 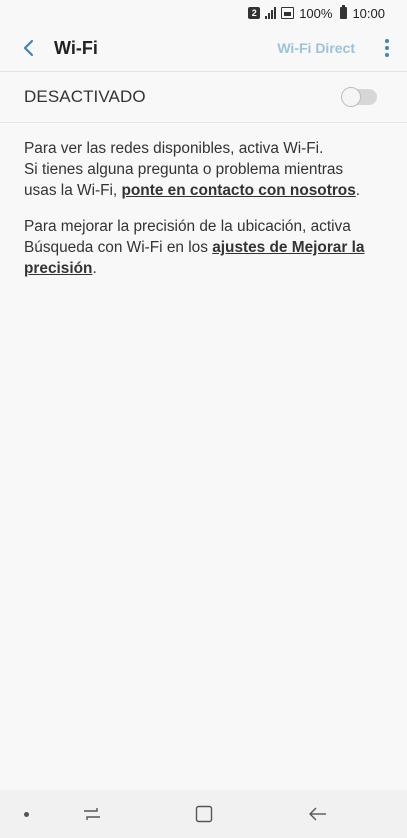 I want to click on data-signal-icon, so click(x=288, y=13).